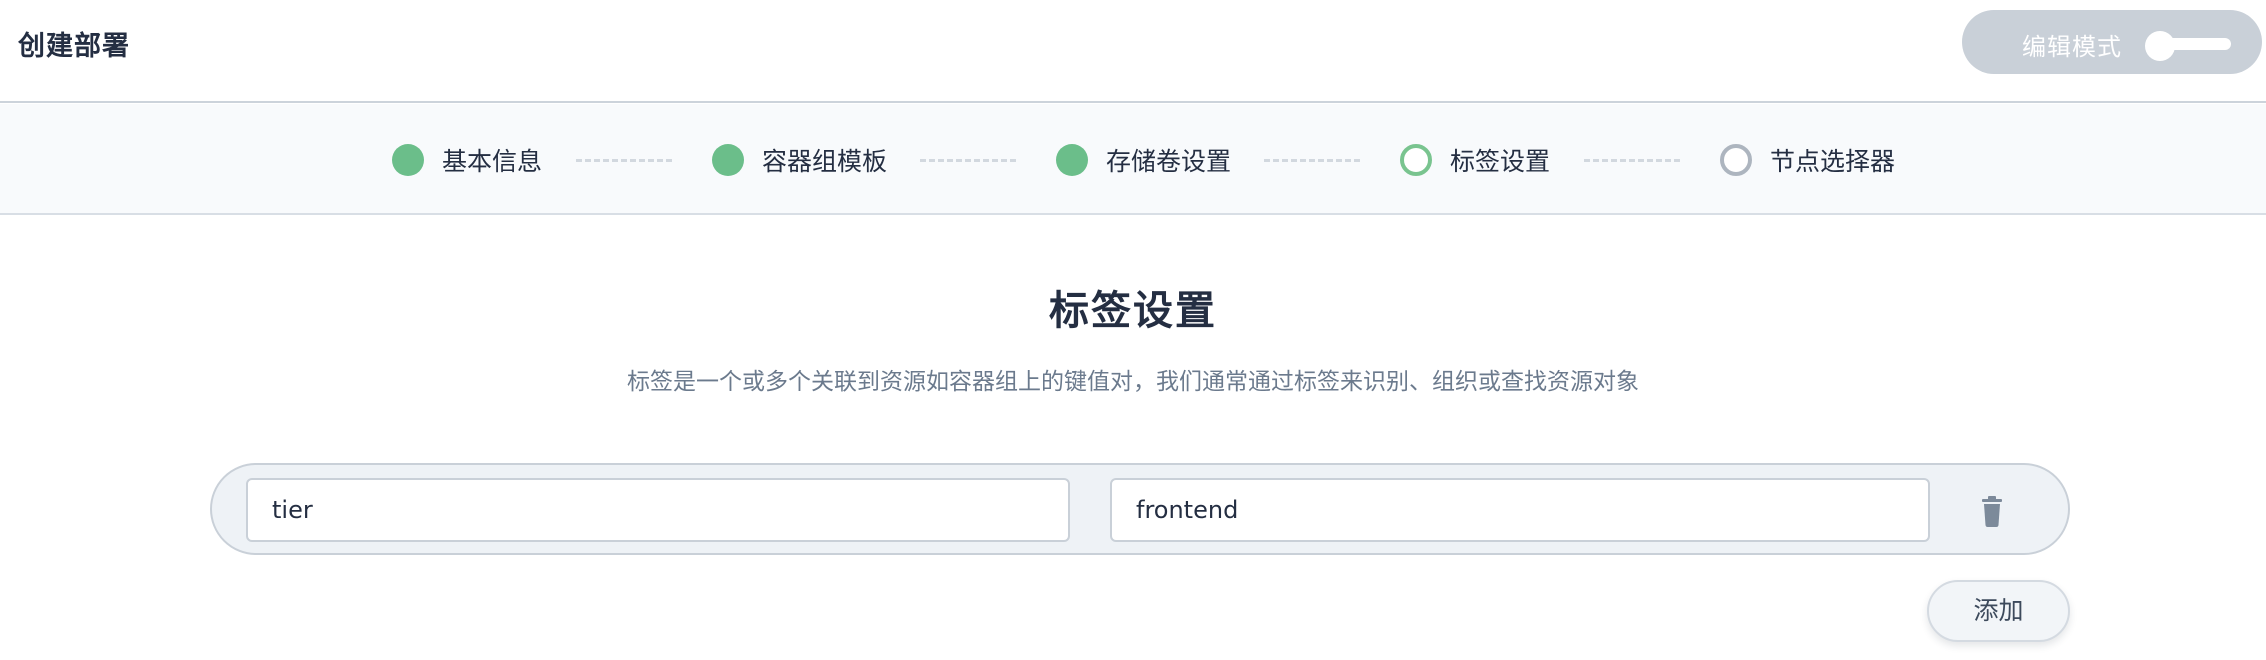 The height and width of the screenshot is (660, 2266). I want to click on page-title-header: 创建部署, so click(74, 46).